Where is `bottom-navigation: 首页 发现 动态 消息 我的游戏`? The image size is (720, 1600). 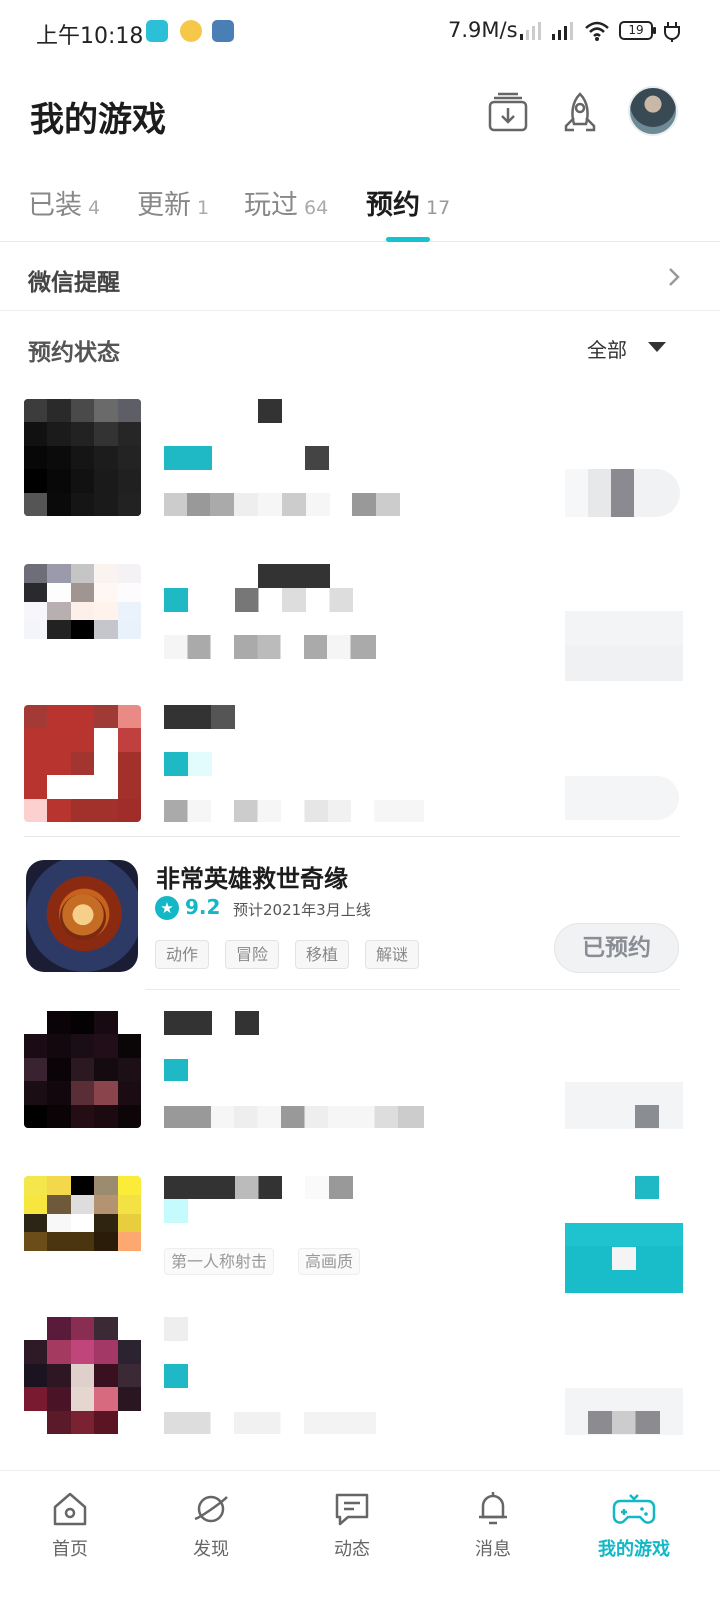
bottom-navigation: 首页 发现 动态 消息 我的游戏 is located at coordinates (360, 1535).